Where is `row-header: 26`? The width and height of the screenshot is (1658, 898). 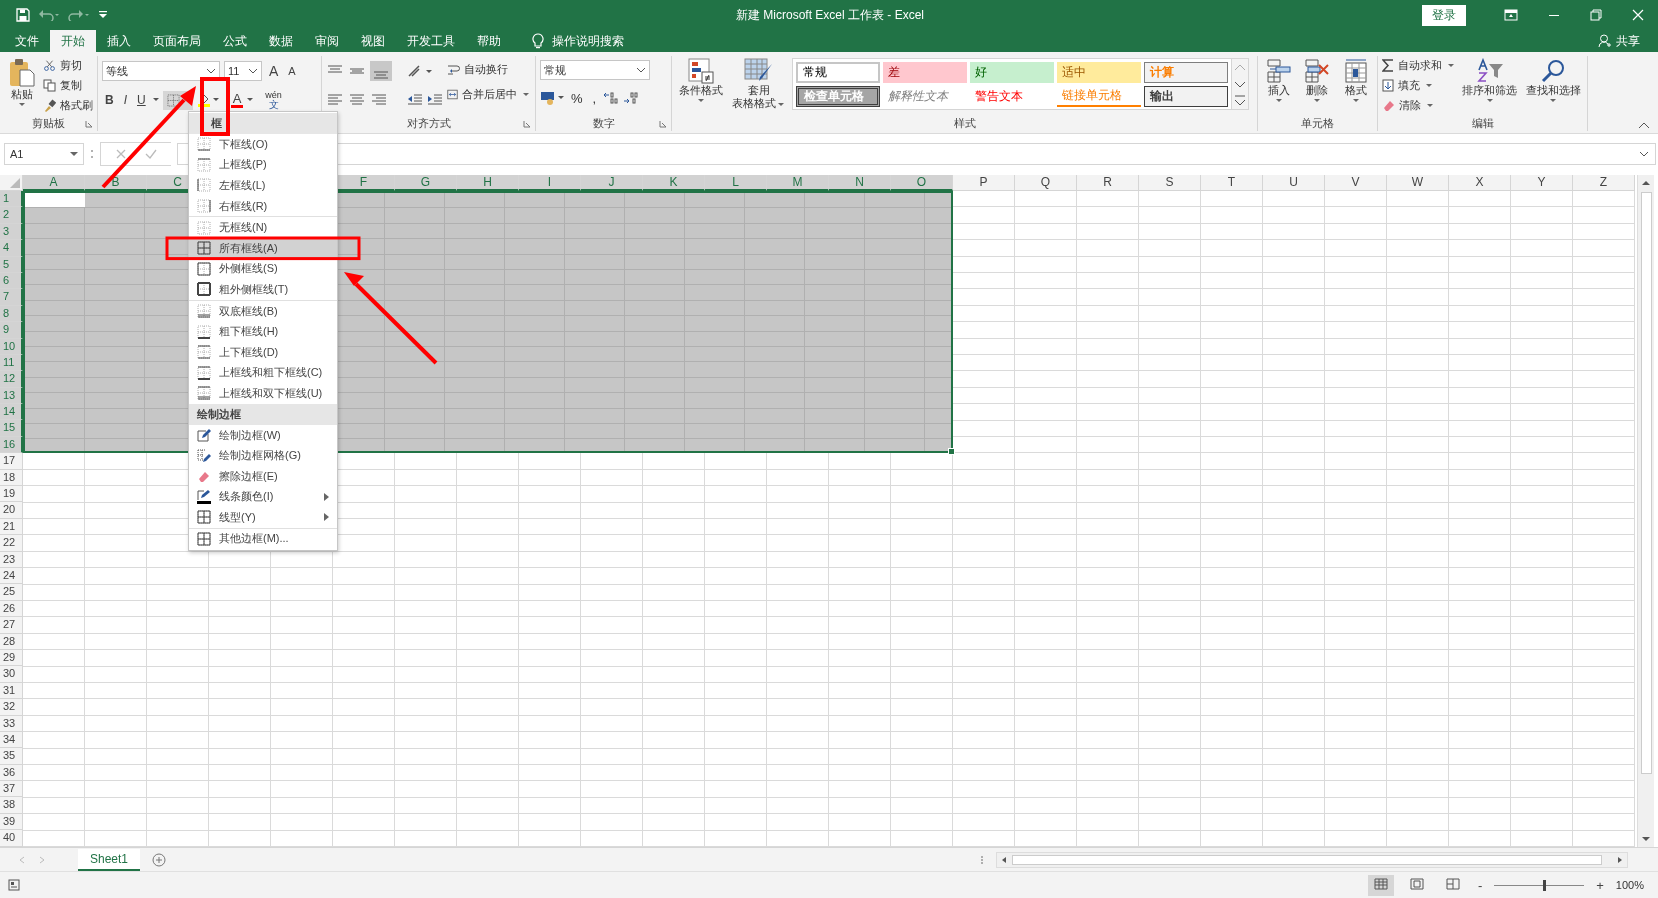
row-header: 26 is located at coordinates (11, 609).